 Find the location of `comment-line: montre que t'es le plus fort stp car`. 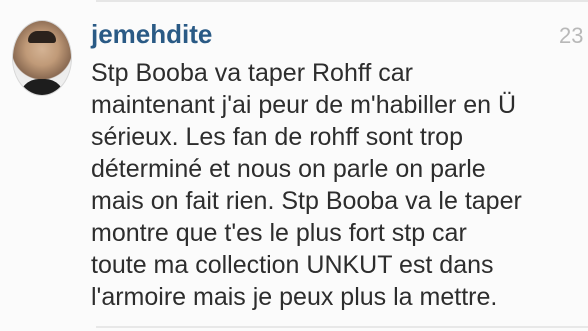

comment-line: montre que t'es le plus fort stp car is located at coordinates (279, 233).